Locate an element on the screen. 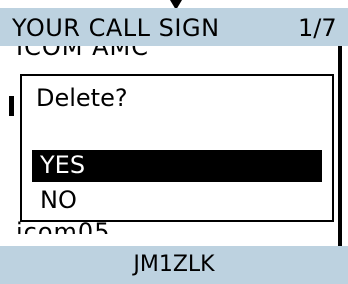 The image size is (348, 284). option-yes: YES is located at coordinates (177, 166).